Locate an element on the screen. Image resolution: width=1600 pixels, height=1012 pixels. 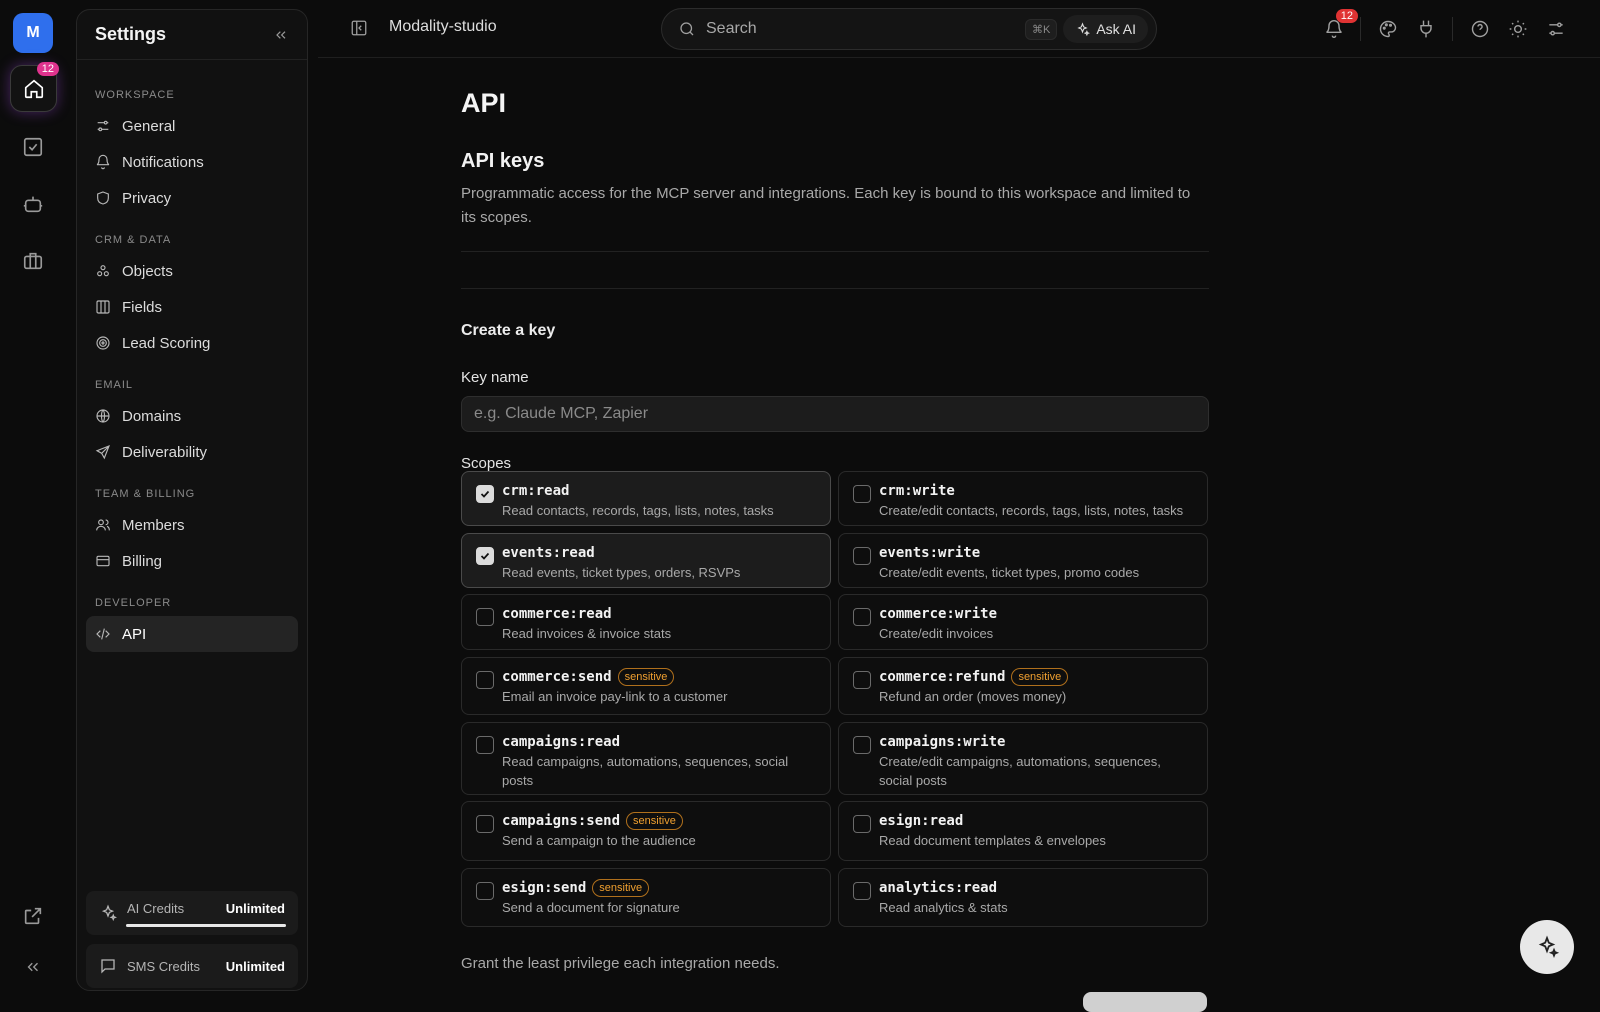
scope-name: analytics:read is located at coordinates (1036, 888).